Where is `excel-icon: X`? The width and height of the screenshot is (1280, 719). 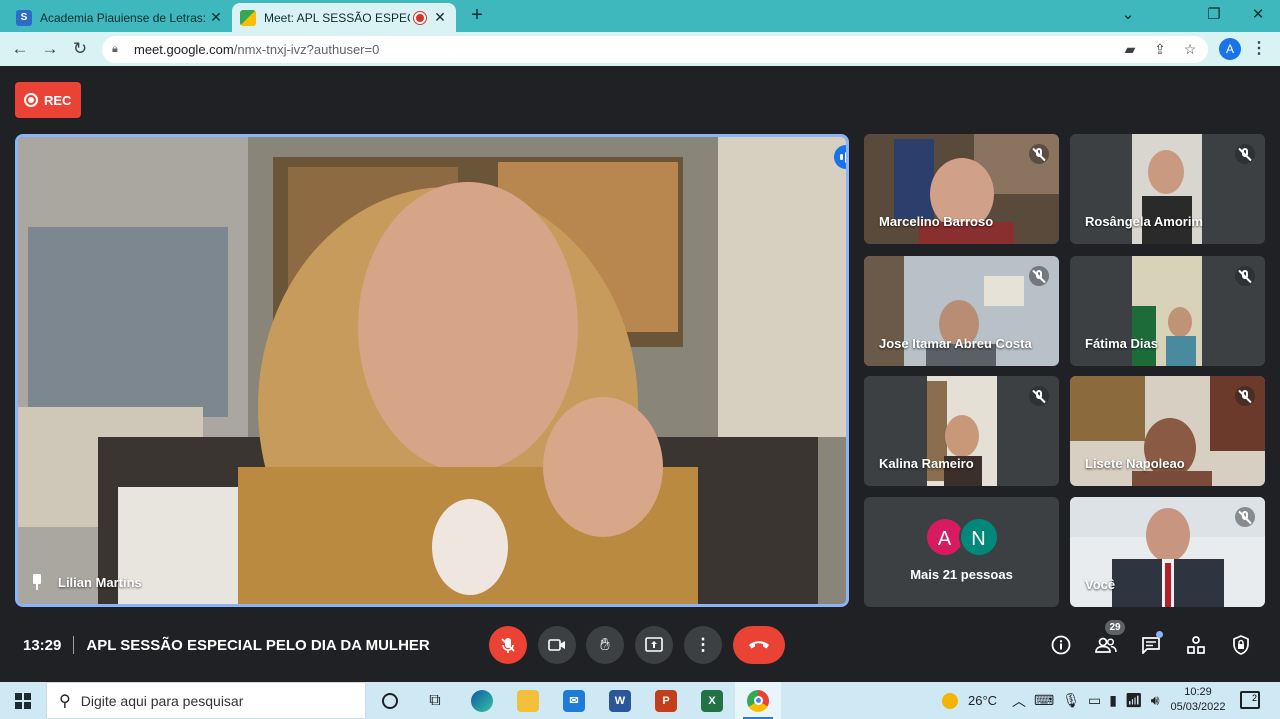
excel-icon: X is located at coordinates (712, 700).